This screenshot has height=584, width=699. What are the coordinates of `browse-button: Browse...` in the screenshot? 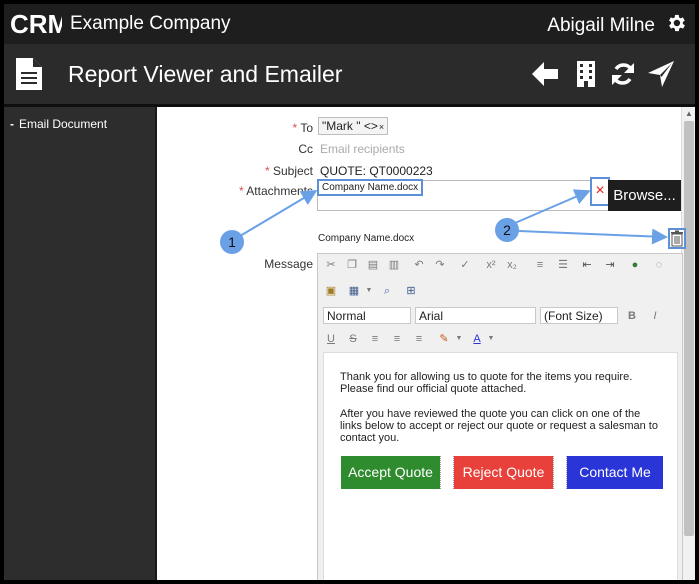 It's located at (644, 195).